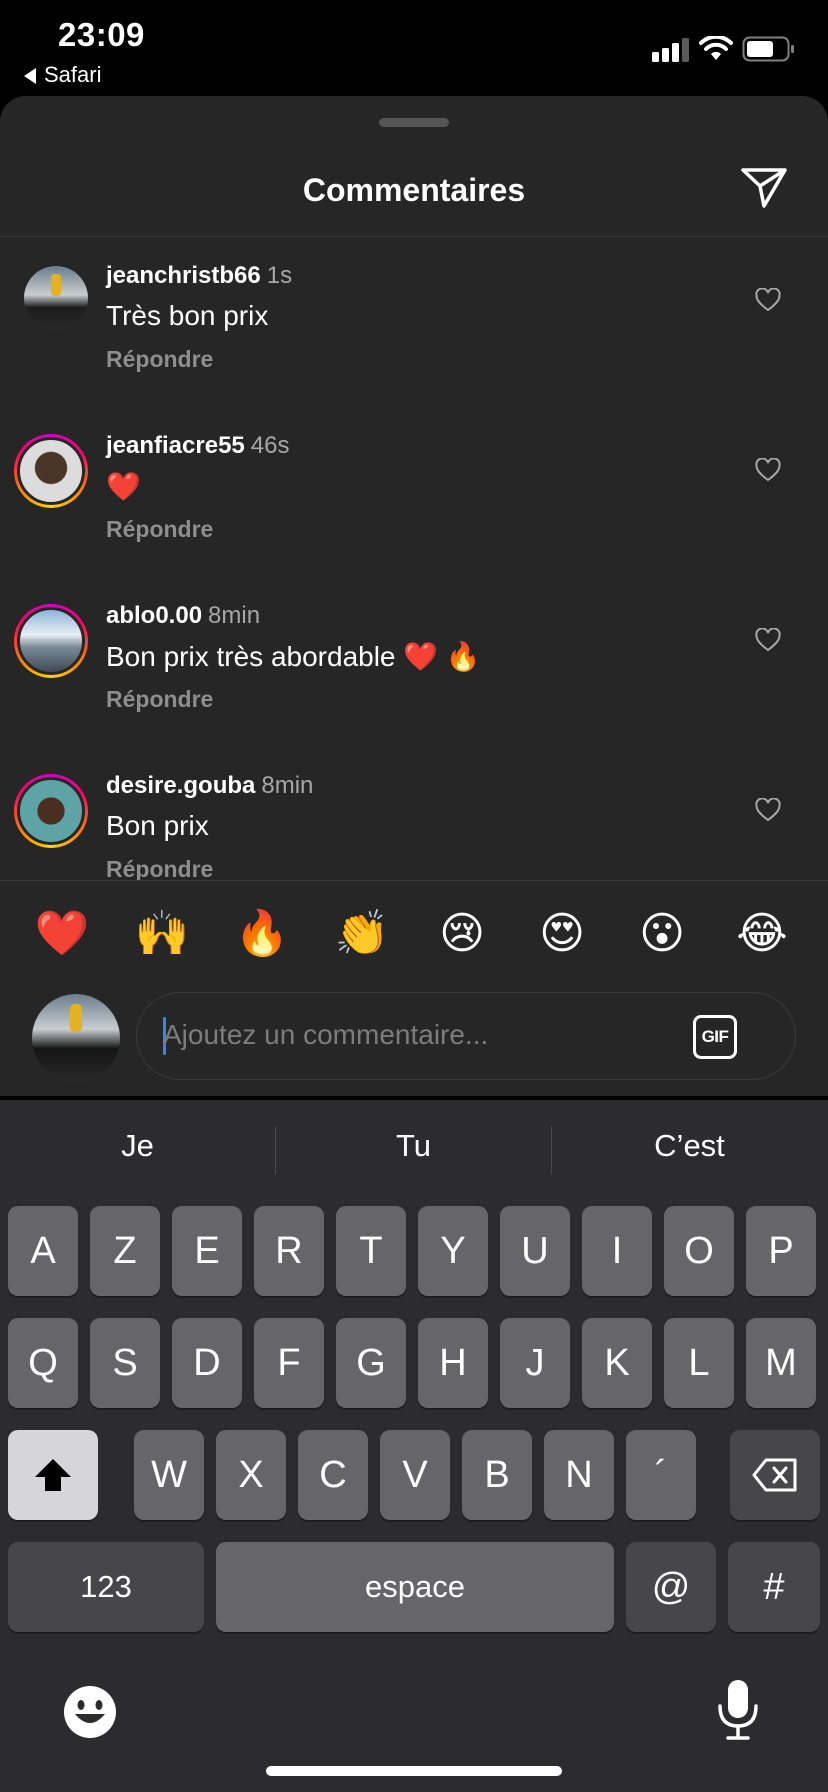 The image size is (828, 1792). What do you see at coordinates (414, 48) in the screenshot?
I see `status-bar: 23:09 Safari` at bounding box center [414, 48].